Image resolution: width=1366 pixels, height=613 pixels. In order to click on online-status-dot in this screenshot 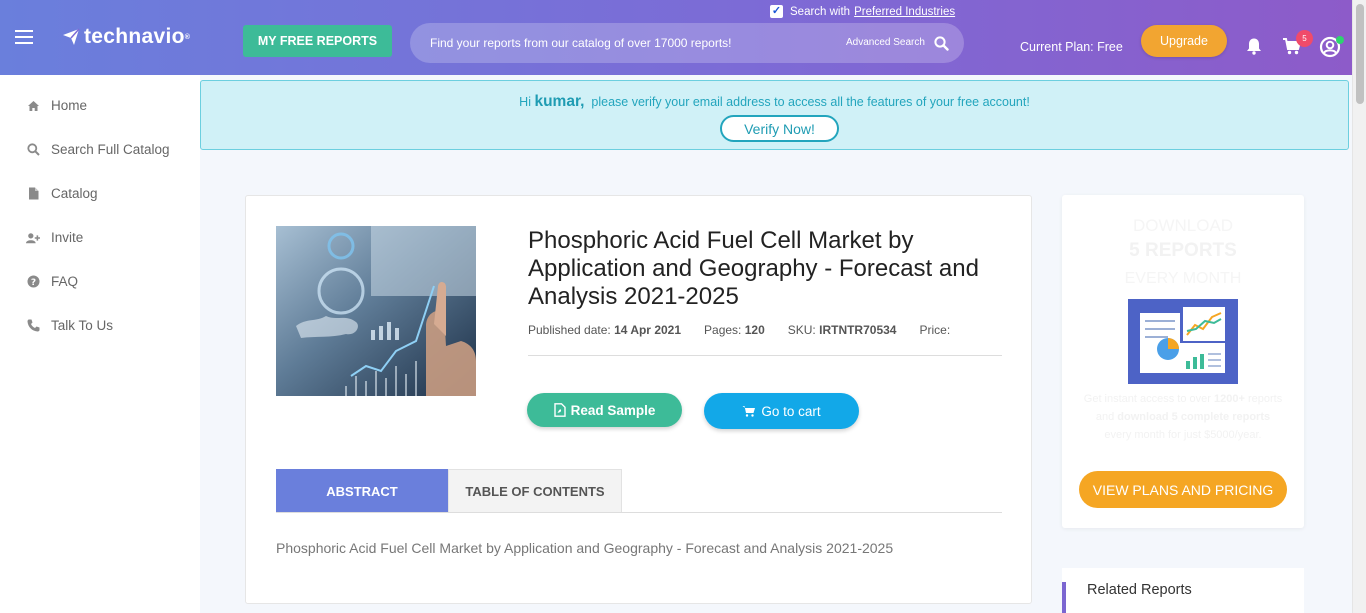, I will do `click(1340, 40)`.